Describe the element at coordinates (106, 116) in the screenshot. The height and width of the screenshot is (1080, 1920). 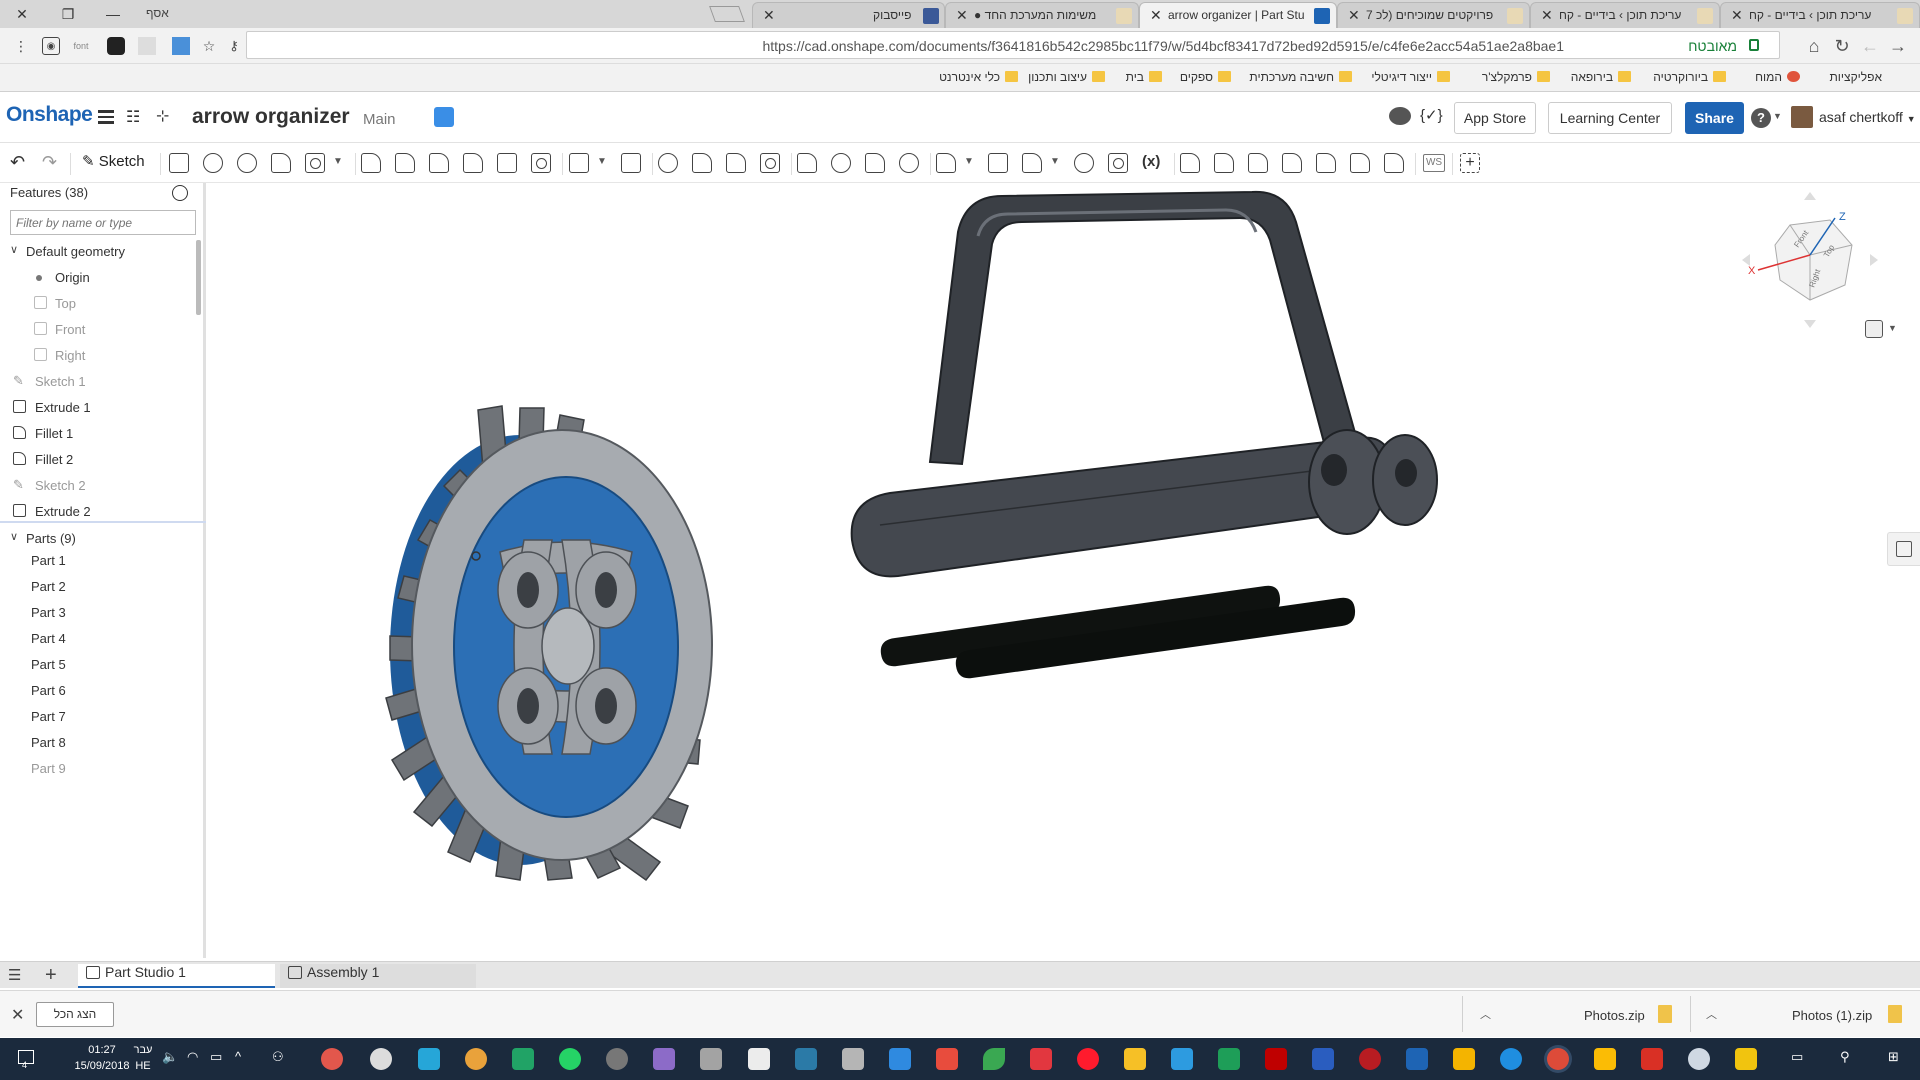
I see `hamburger-menu-icon` at that location.